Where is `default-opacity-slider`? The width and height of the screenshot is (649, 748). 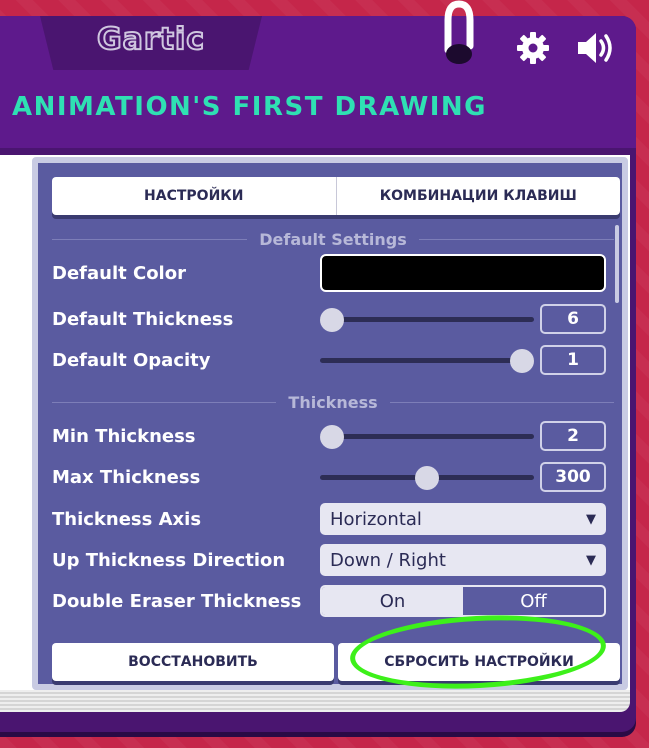 default-opacity-slider is located at coordinates (427, 360).